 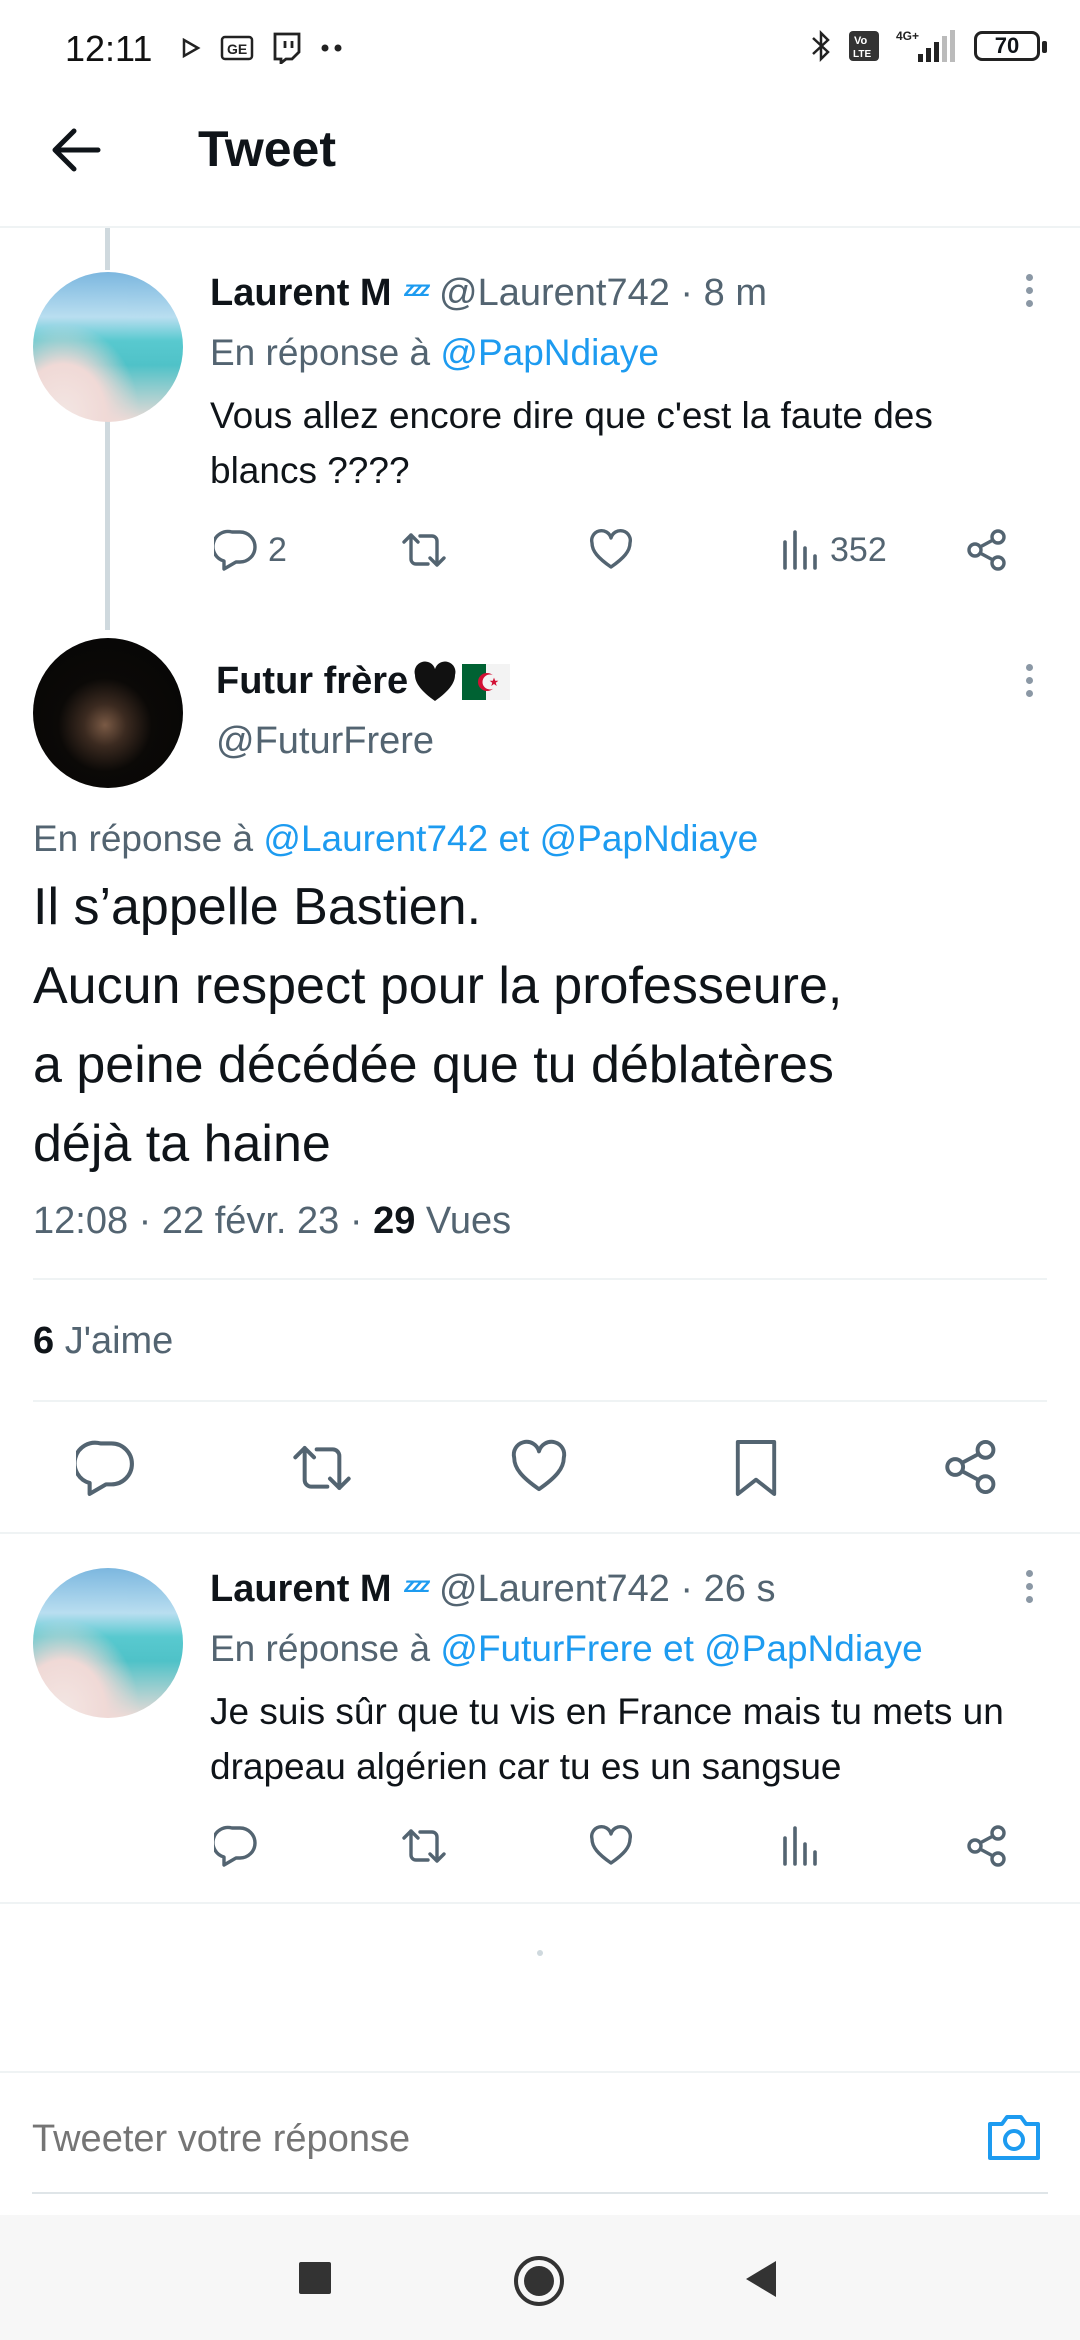 I want to click on likes-count: 6, so click(x=44, y=1341).